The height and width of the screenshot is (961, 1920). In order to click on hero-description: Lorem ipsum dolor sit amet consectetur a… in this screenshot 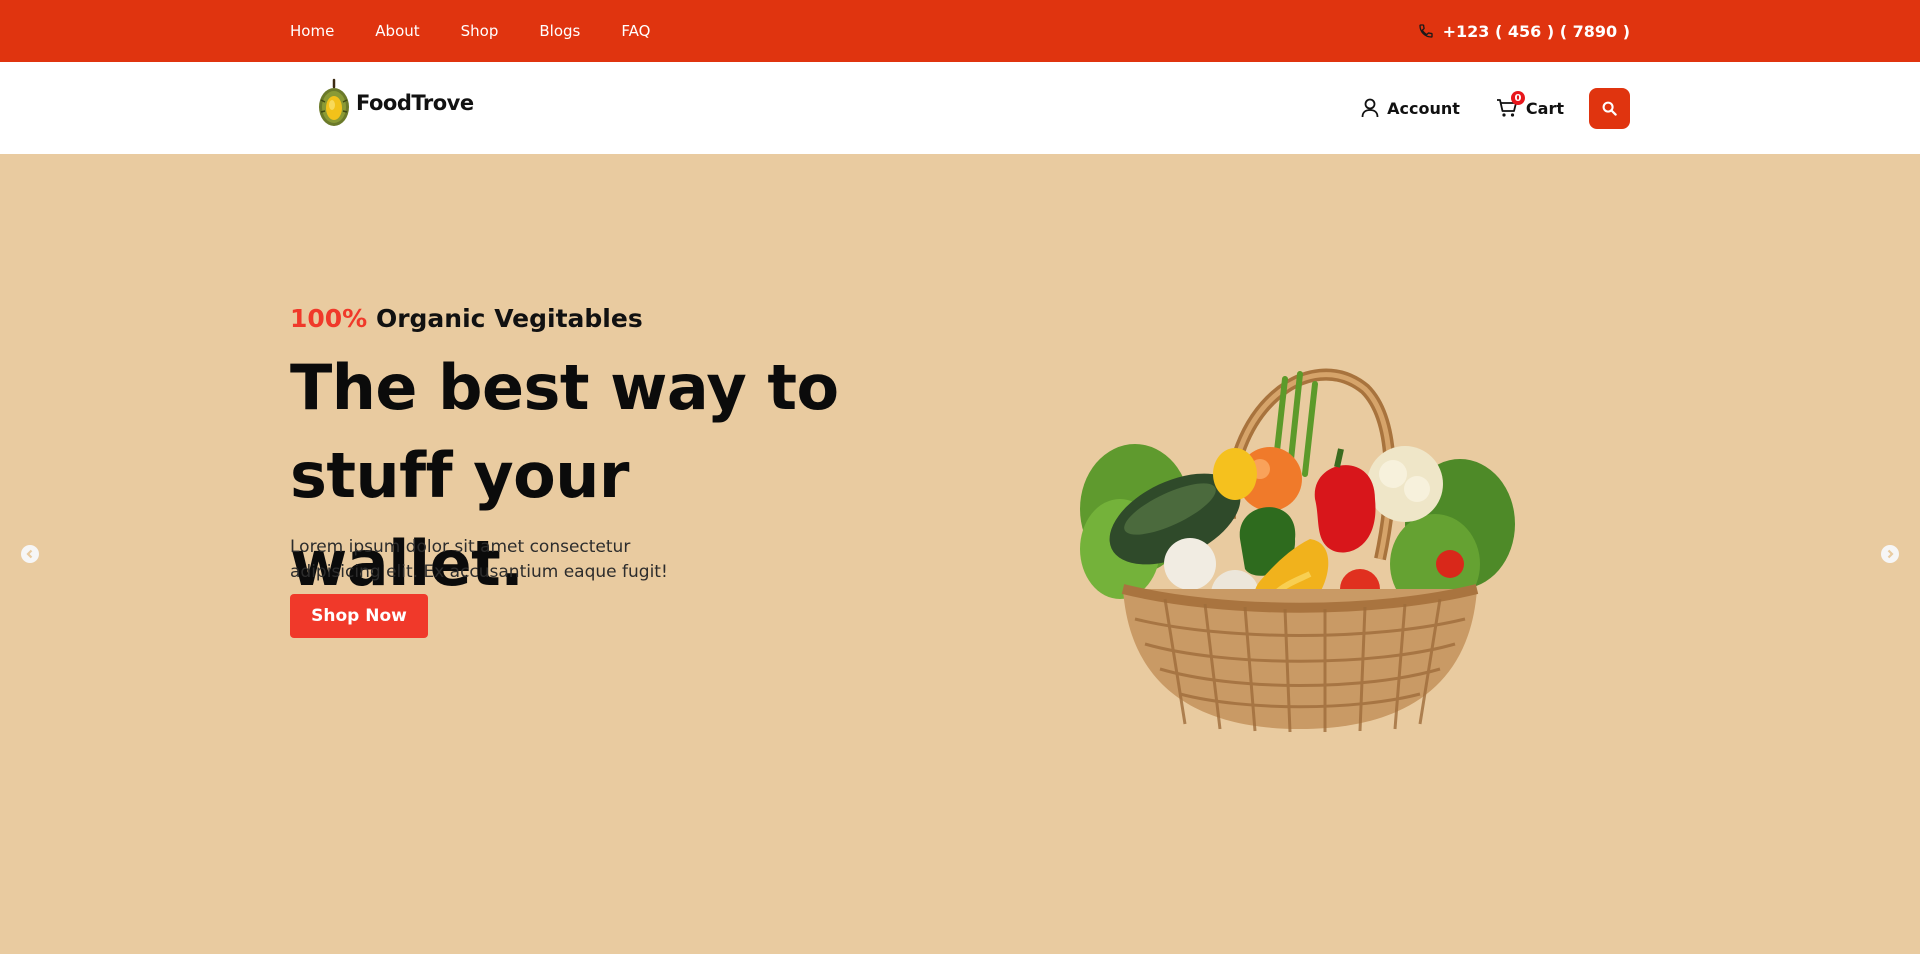, I will do `click(480, 560)`.